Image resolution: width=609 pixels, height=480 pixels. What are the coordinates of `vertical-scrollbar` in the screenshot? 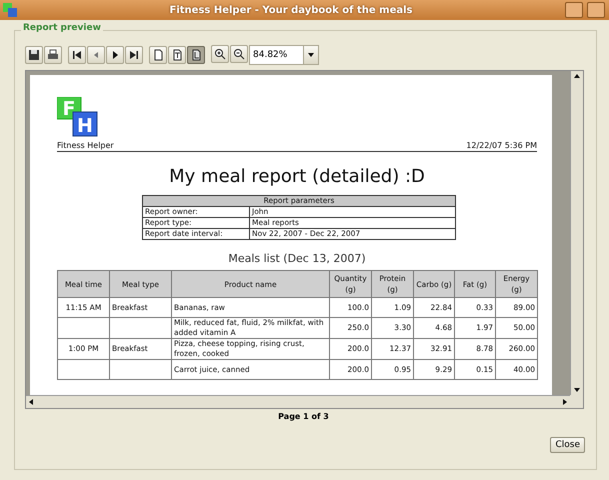 It's located at (576, 233).